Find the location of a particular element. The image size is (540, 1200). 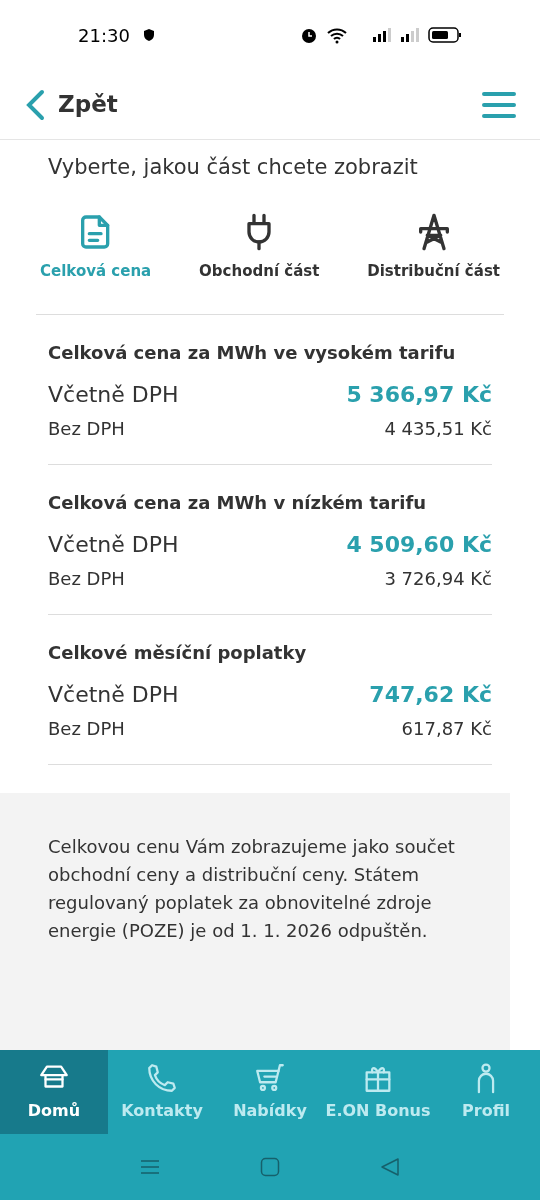

price-value: 4 509,60 Kč is located at coordinates (419, 545).